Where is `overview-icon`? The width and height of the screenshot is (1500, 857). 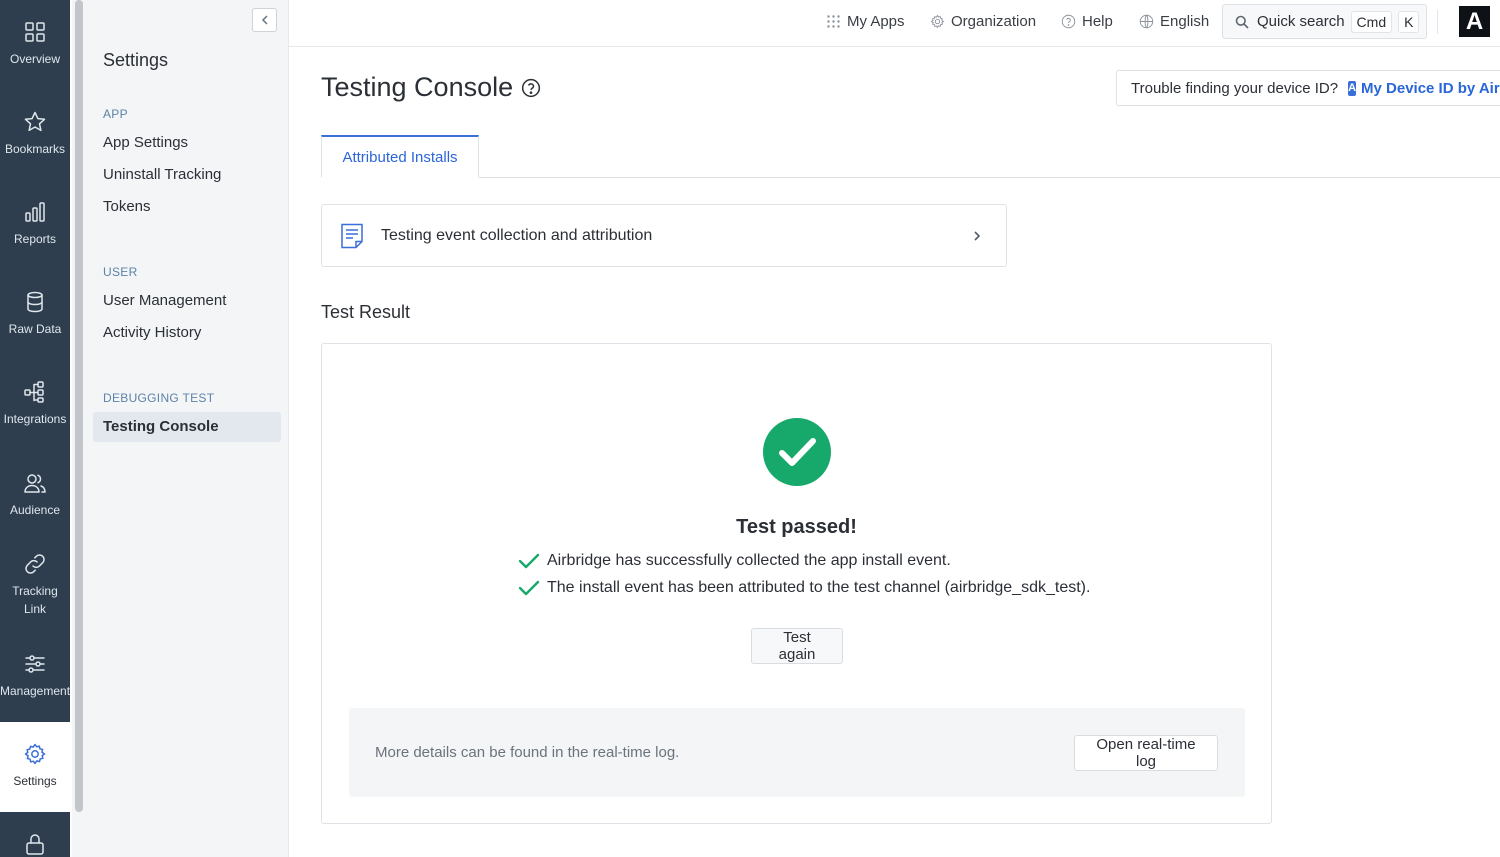 overview-icon is located at coordinates (35, 32).